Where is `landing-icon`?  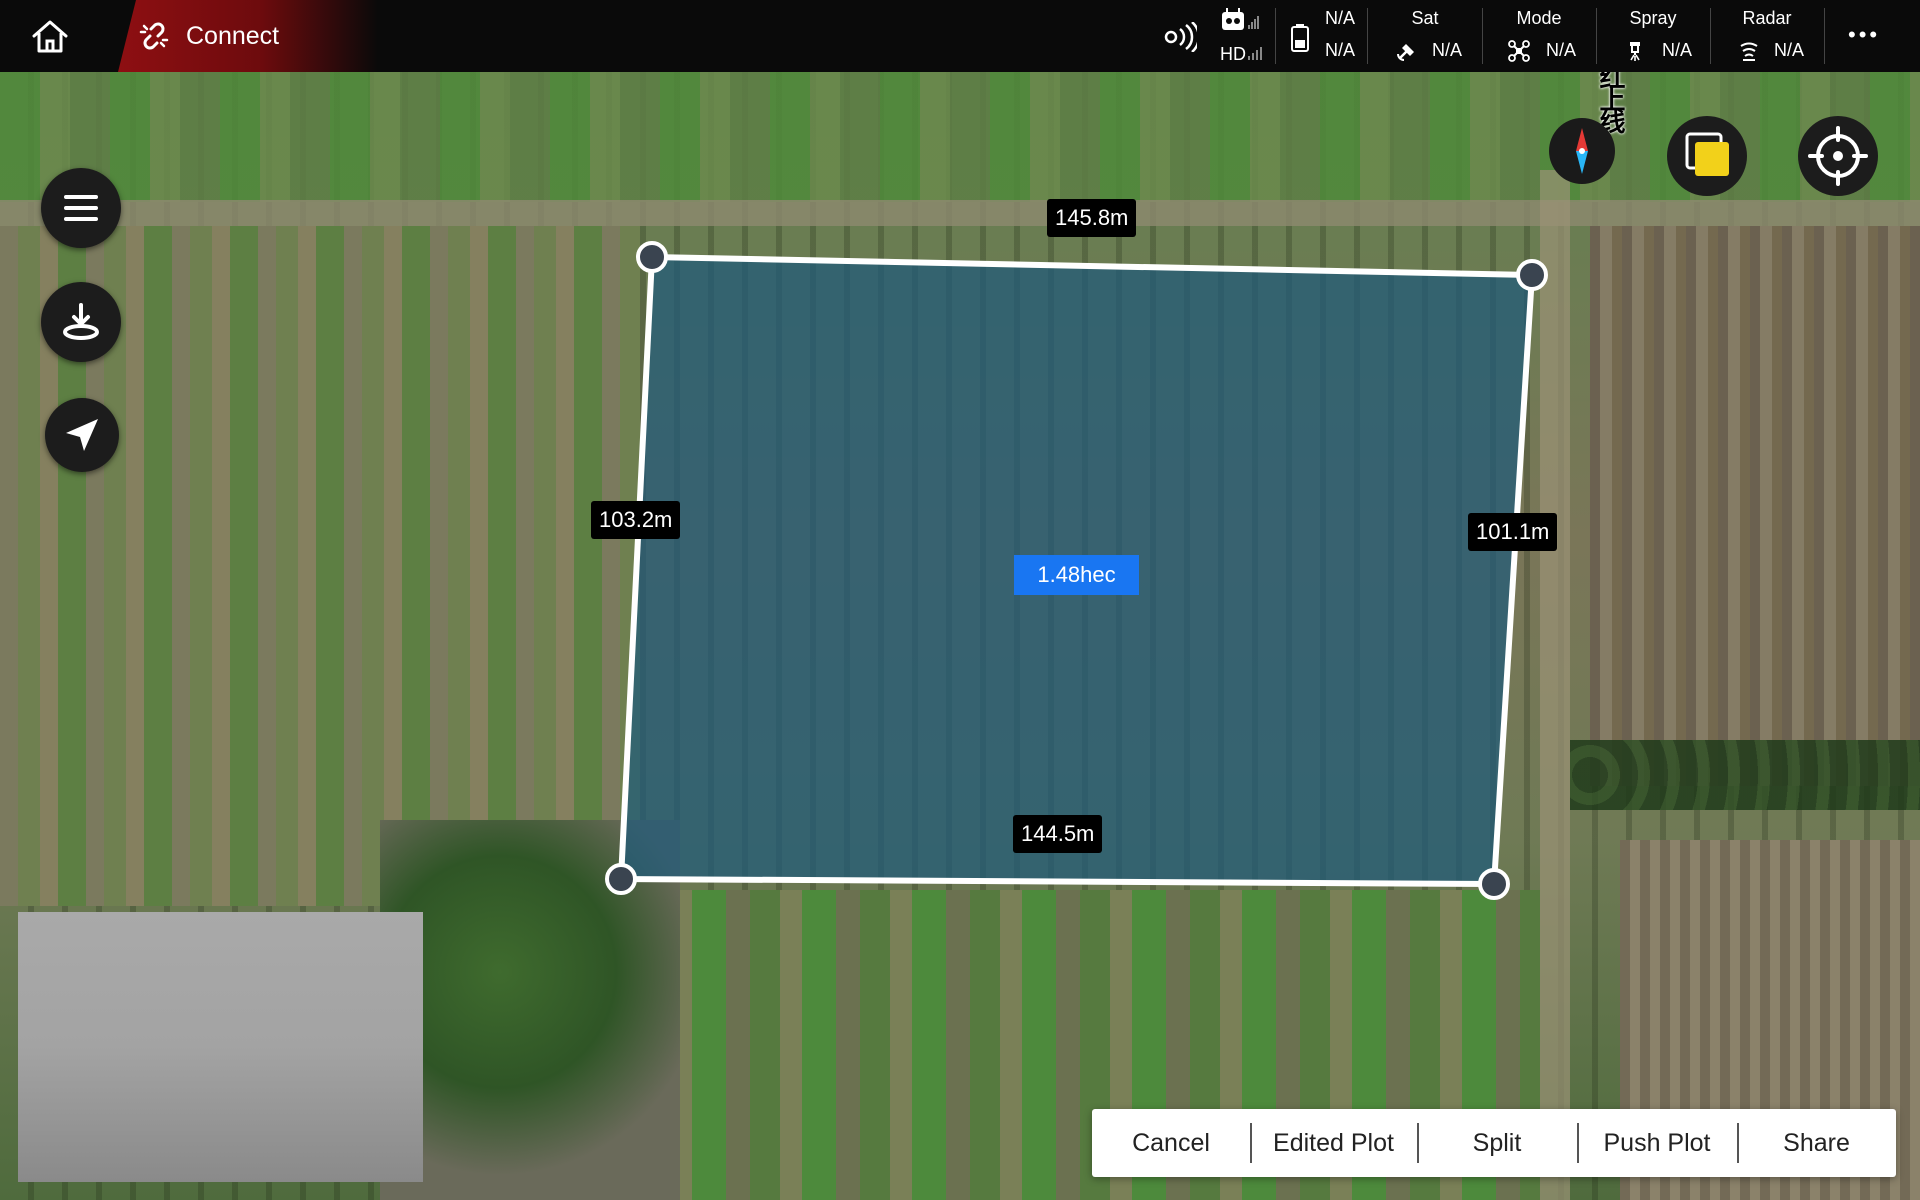 landing-icon is located at coordinates (81, 321).